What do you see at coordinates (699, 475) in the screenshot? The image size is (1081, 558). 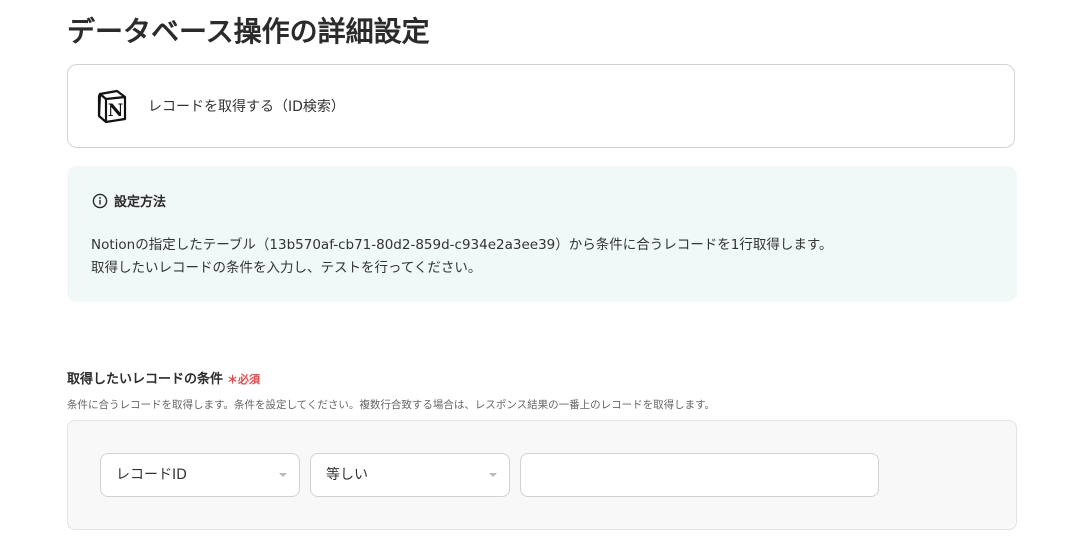 I see `condition-value-input` at bounding box center [699, 475].